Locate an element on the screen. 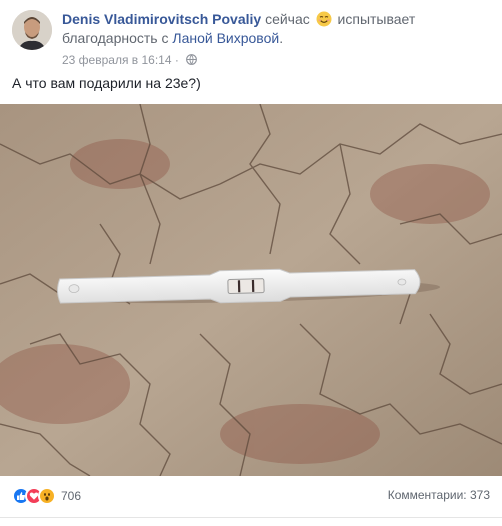  activity-period: . is located at coordinates (281, 38).